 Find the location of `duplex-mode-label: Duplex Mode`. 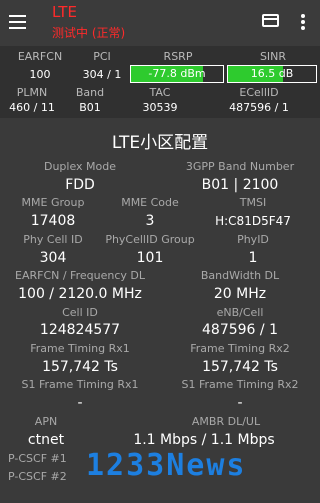

duplex-mode-label: Duplex Mode is located at coordinates (80, 166).